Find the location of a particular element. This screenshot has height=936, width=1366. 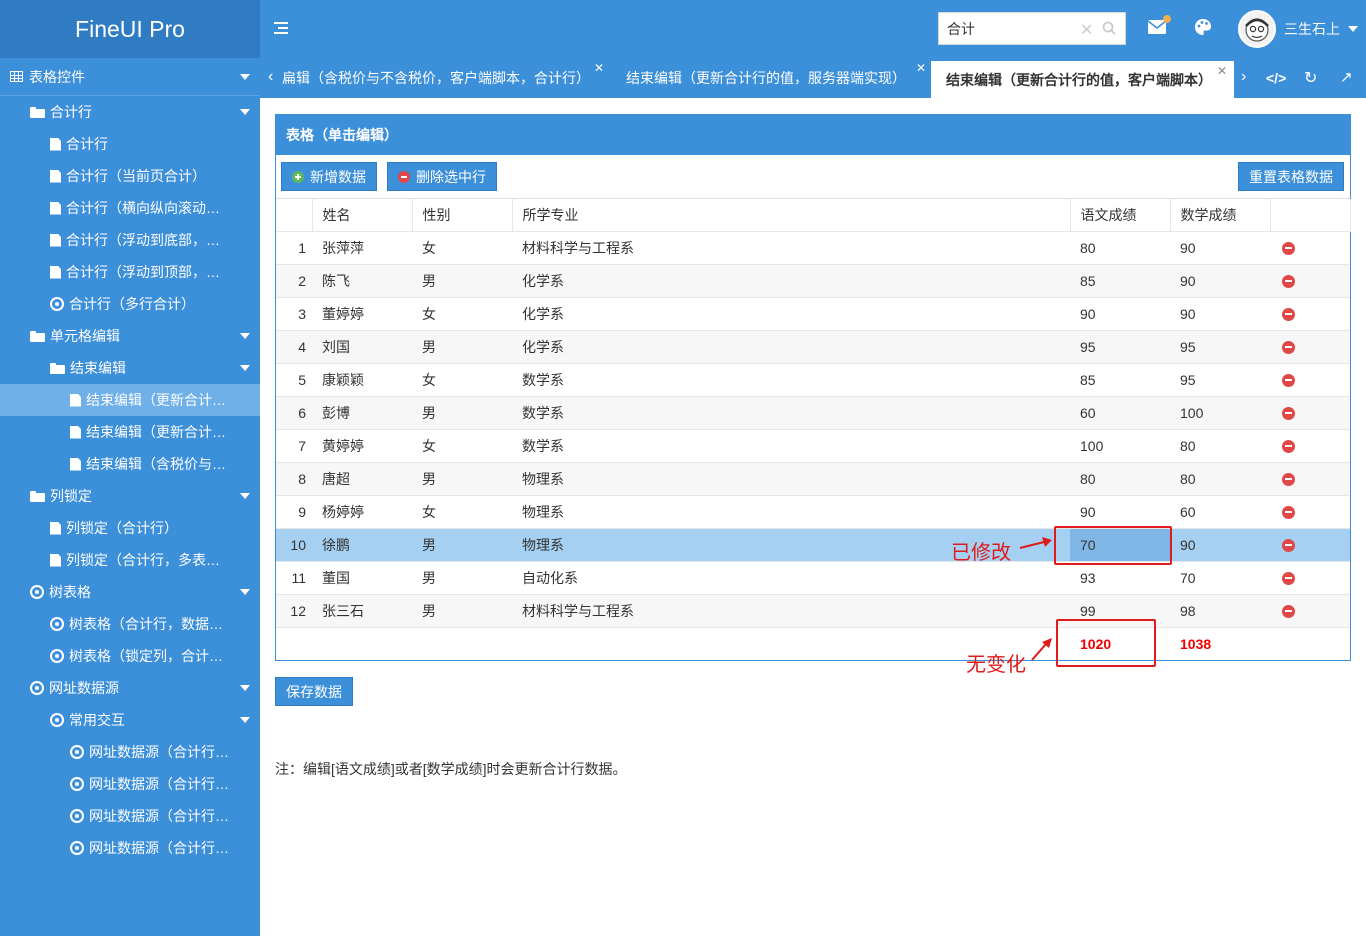

sidebar-section-header: 表格控件 is located at coordinates (130, 77).